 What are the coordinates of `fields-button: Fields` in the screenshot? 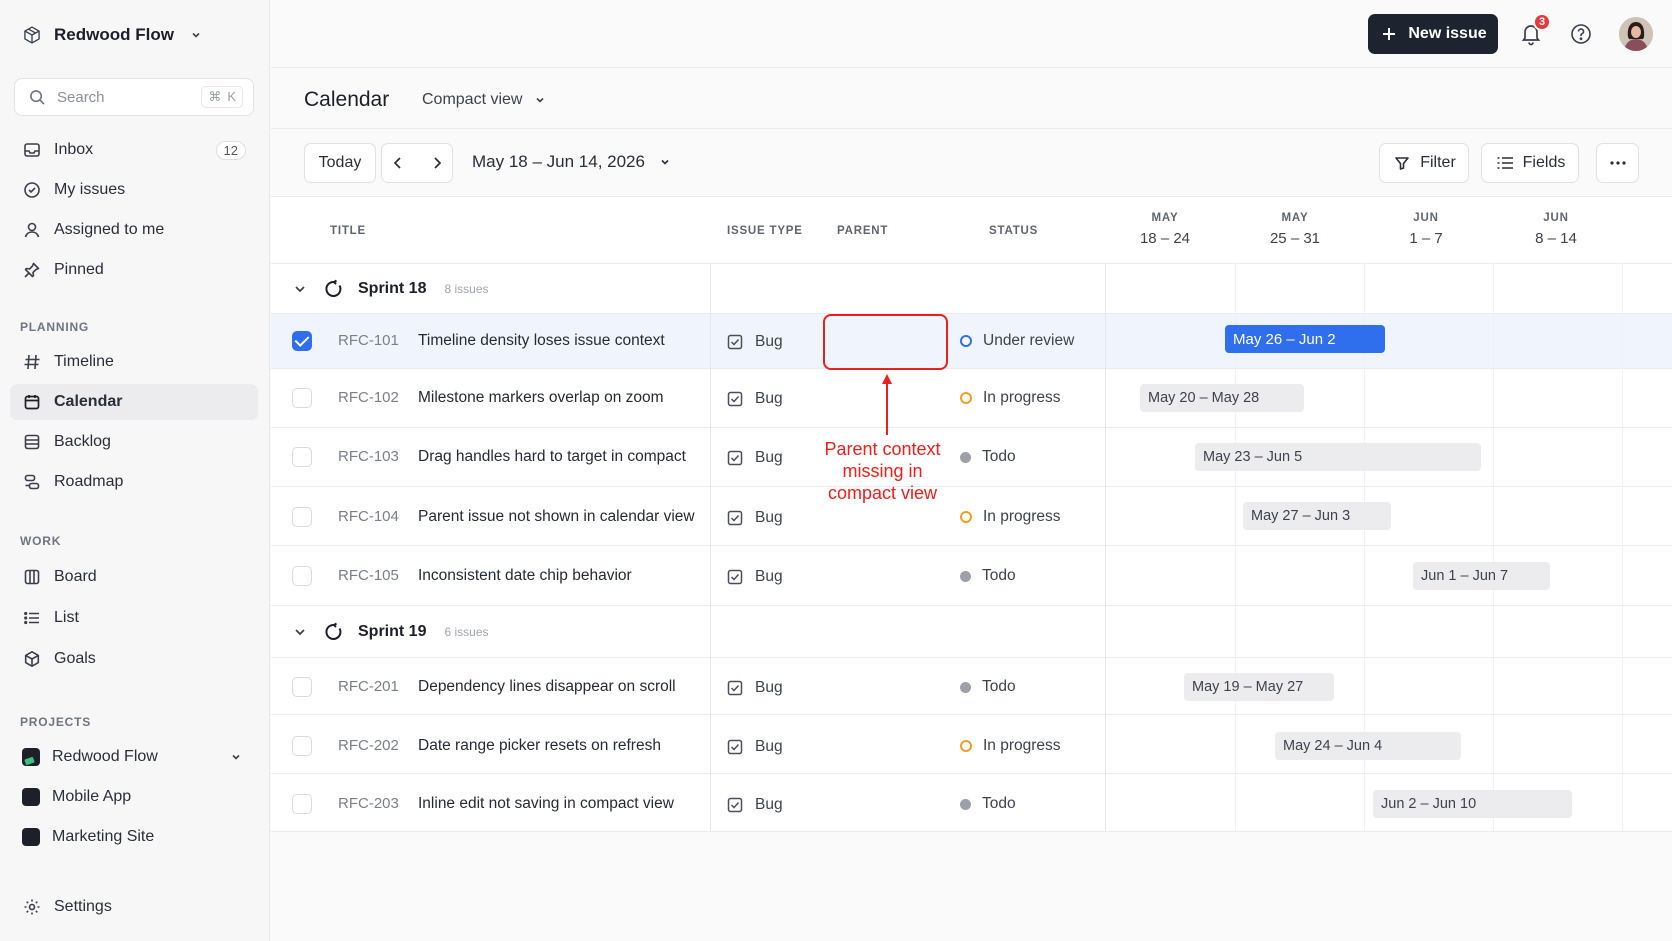 It's located at (1530, 163).